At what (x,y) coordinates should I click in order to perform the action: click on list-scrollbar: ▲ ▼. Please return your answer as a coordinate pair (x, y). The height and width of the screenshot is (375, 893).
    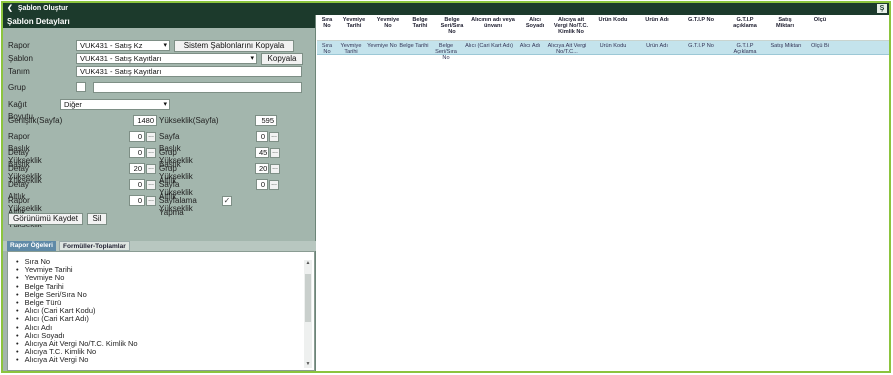
    Looking at the image, I should click on (308, 314).